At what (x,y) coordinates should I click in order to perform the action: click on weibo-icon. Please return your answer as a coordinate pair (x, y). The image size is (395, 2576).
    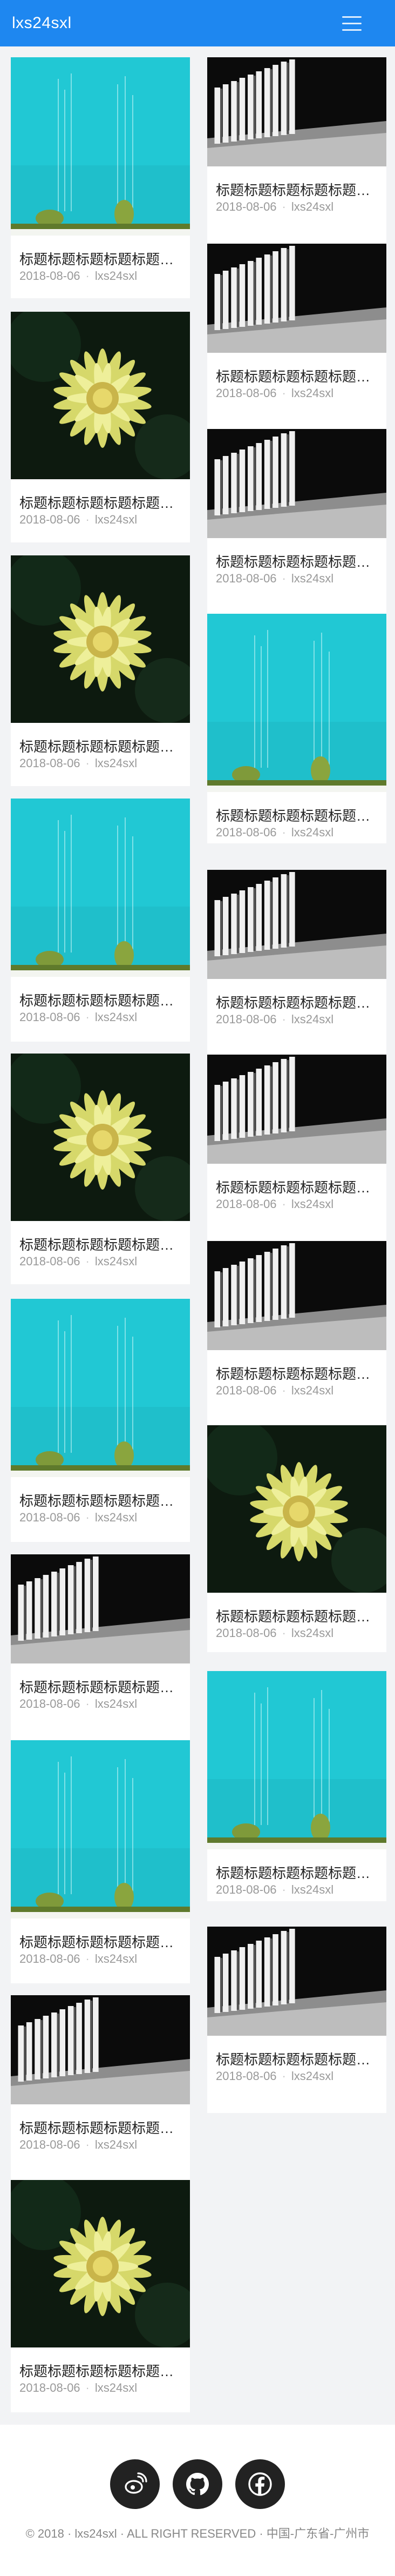
    Looking at the image, I should click on (135, 2484).